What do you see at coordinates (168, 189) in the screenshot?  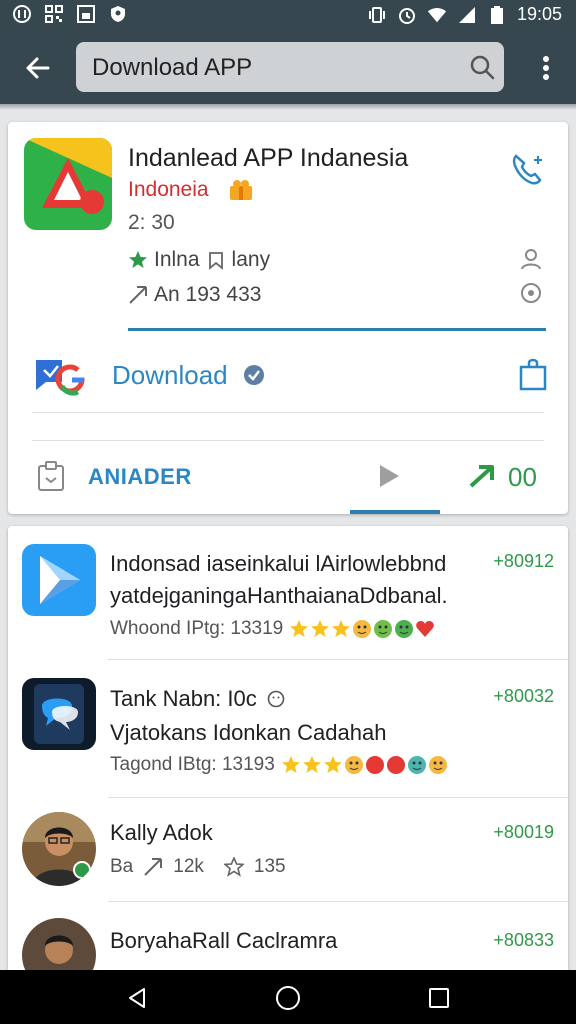 I see `app-subtitle: Indoneia` at bounding box center [168, 189].